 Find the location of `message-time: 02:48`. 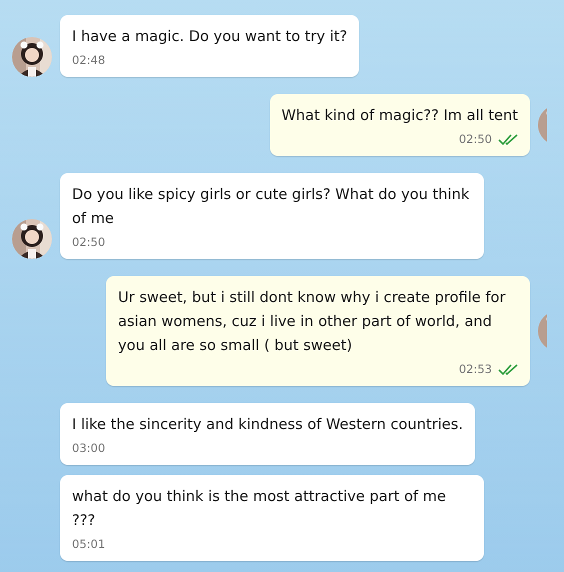

message-time: 02:48 is located at coordinates (89, 61).